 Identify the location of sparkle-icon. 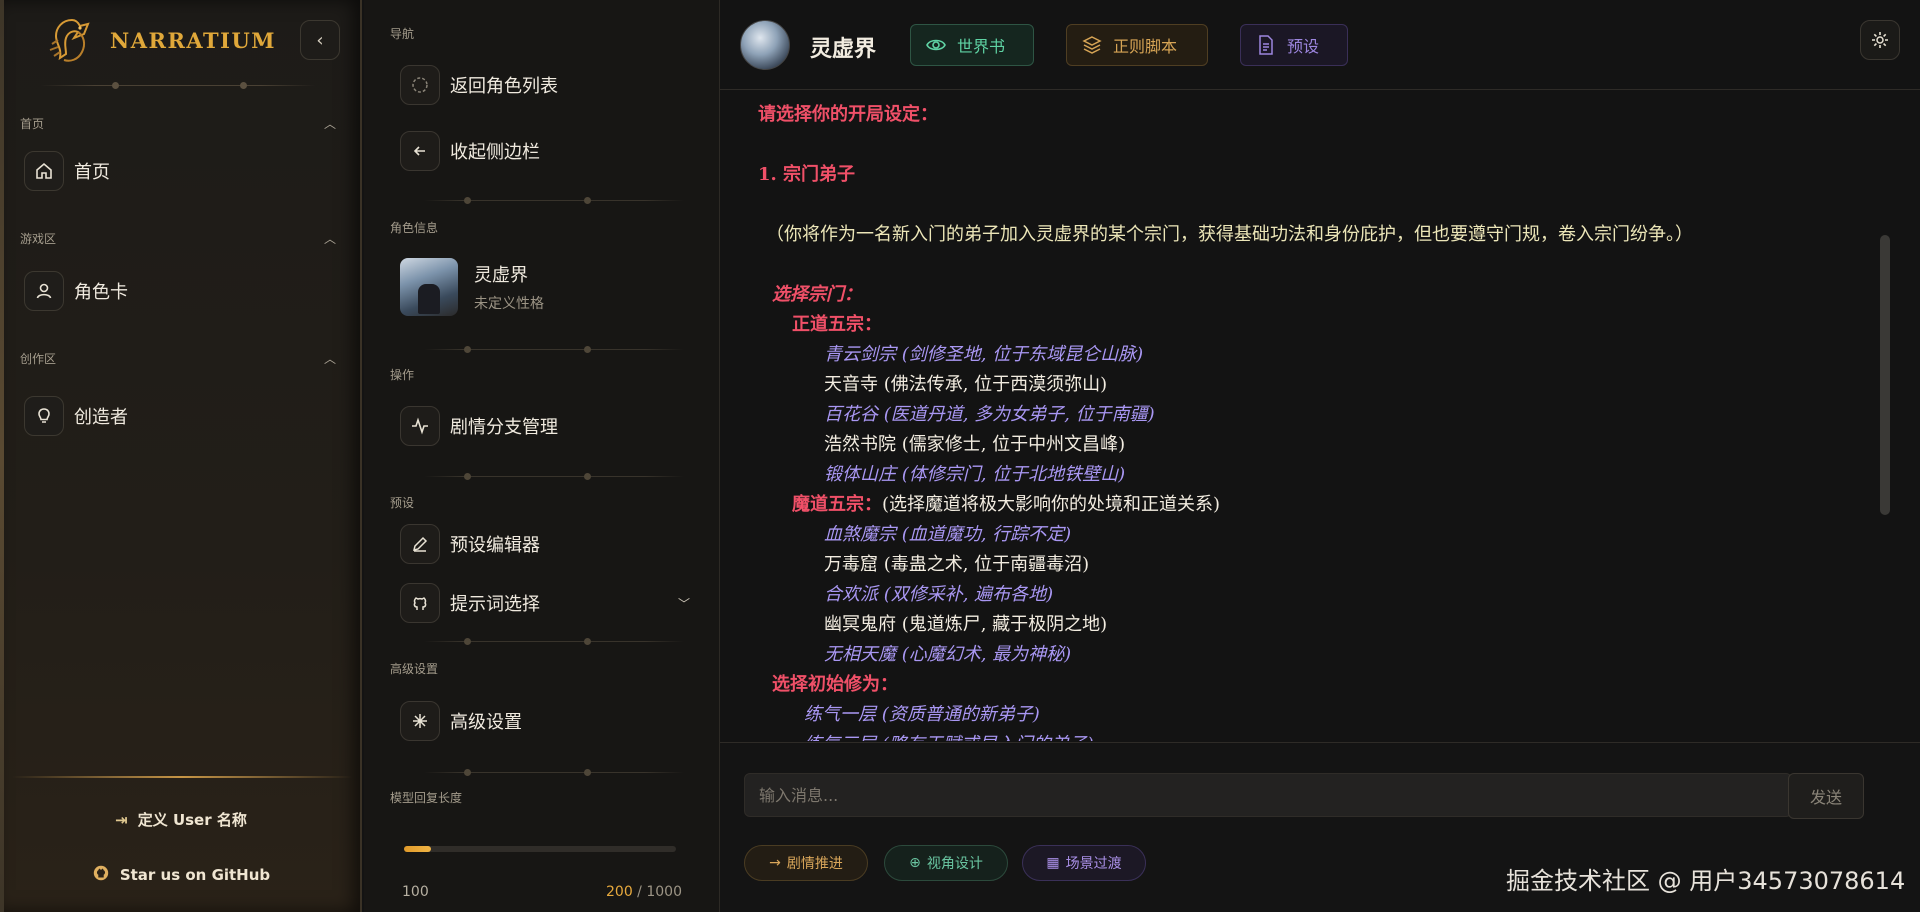
(420, 721).